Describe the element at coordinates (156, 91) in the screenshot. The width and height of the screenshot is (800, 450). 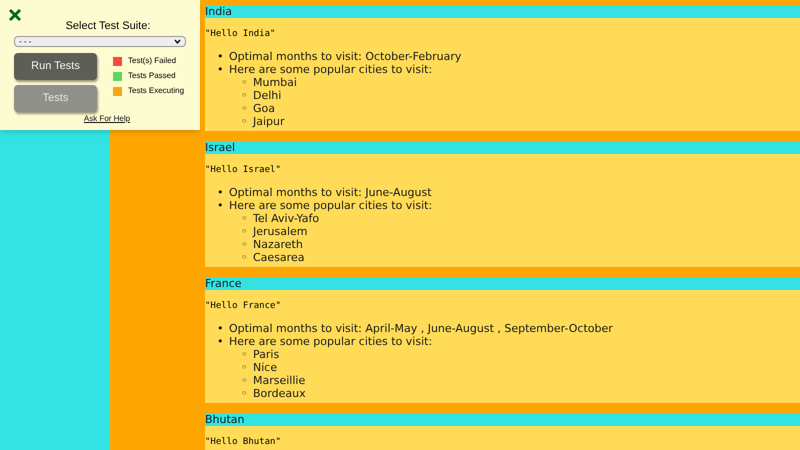
I see `legend-label: Tests Executing` at that location.